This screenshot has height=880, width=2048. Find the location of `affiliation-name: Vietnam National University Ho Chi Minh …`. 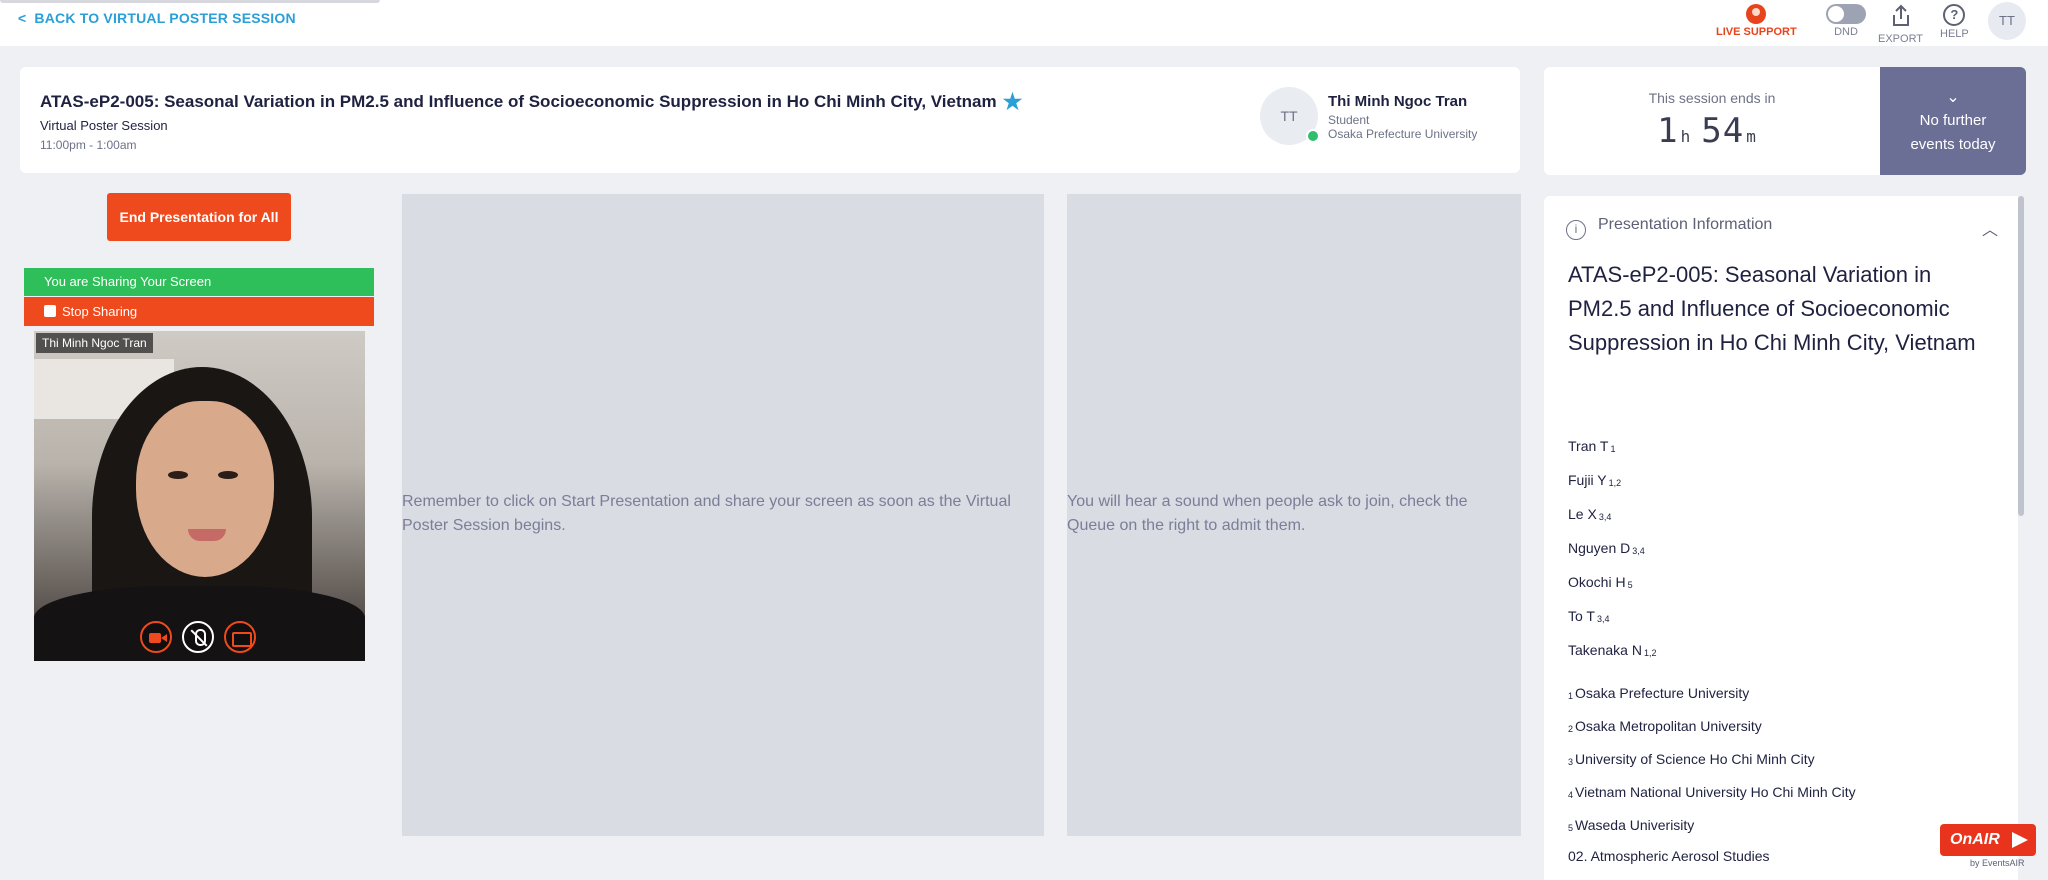

affiliation-name: Vietnam National University Ho Chi Minh … is located at coordinates (1715, 792).